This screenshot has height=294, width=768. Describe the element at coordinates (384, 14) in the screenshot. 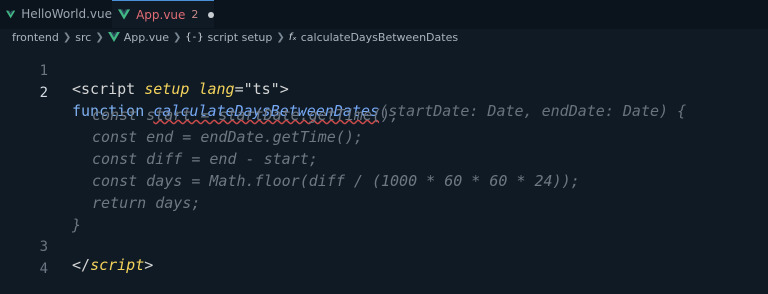

I see `tab-bar: HelloWorld.vue App.vue 2` at that location.